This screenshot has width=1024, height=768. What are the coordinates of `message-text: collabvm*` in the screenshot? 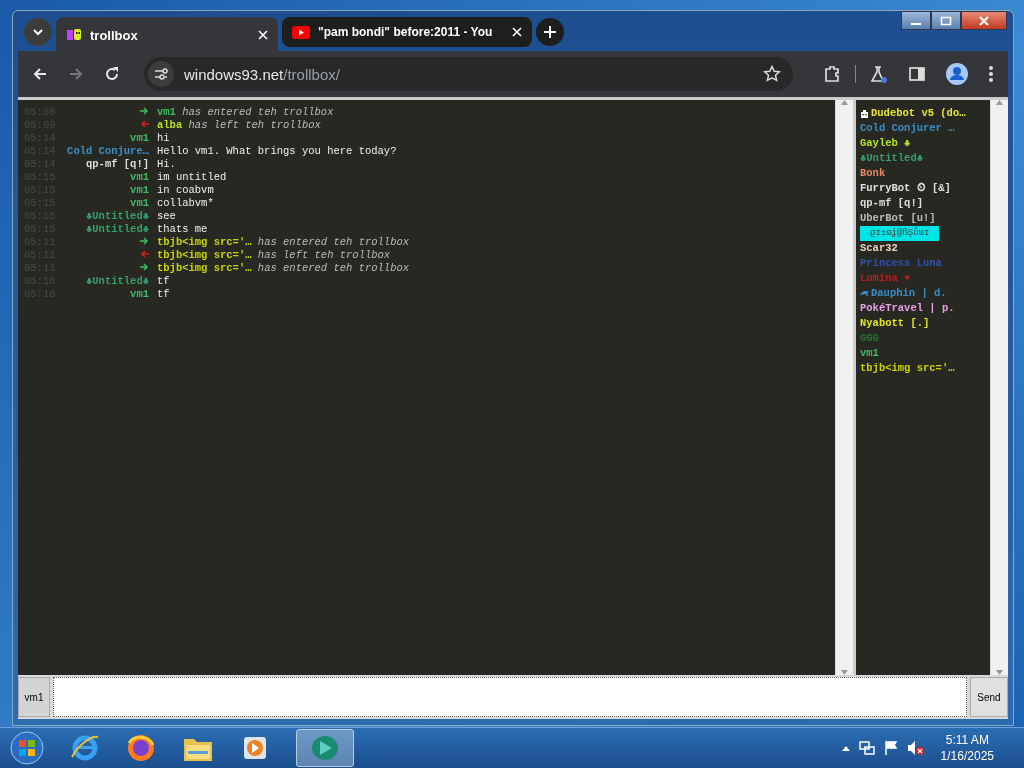 It's located at (185, 203).